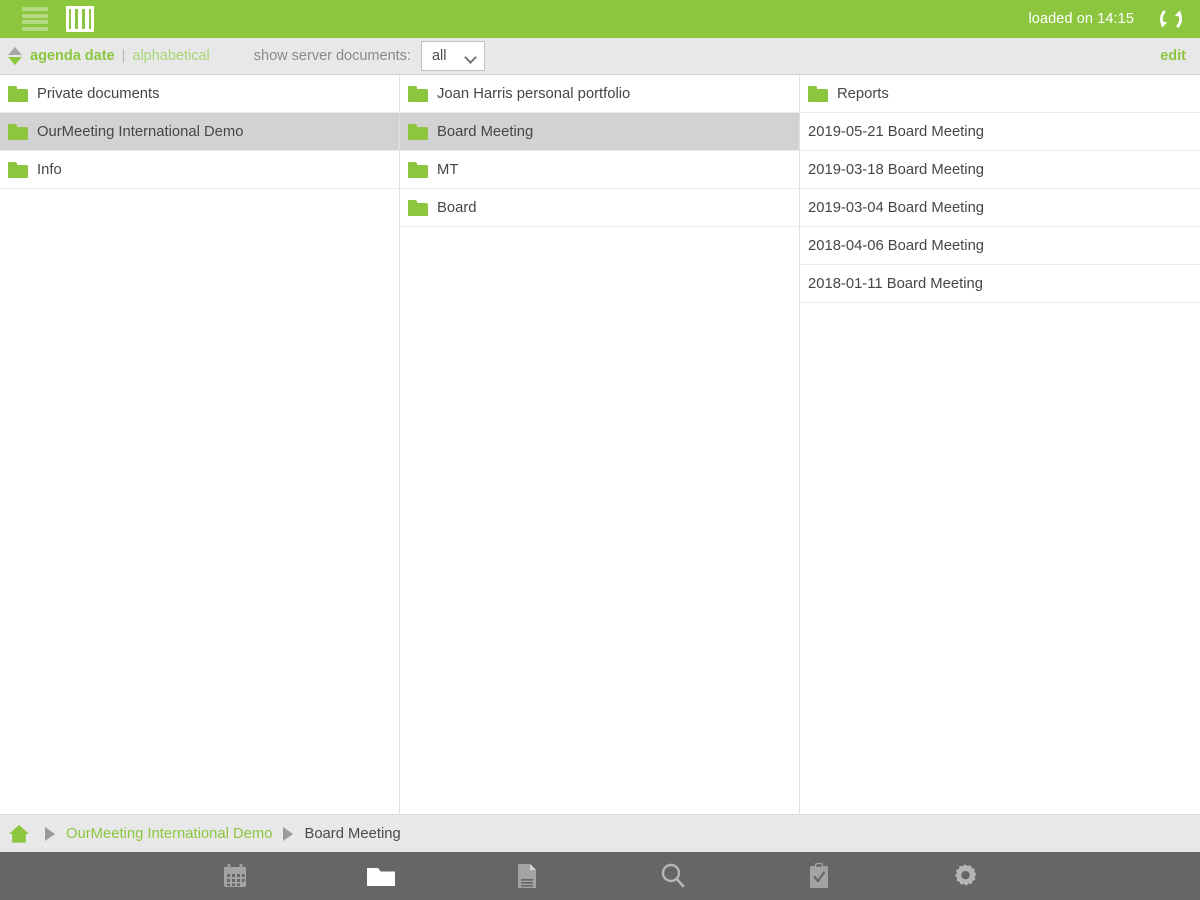 The image size is (1200, 900). I want to click on breadcrumb-item-1: Board Meeting, so click(352, 834).